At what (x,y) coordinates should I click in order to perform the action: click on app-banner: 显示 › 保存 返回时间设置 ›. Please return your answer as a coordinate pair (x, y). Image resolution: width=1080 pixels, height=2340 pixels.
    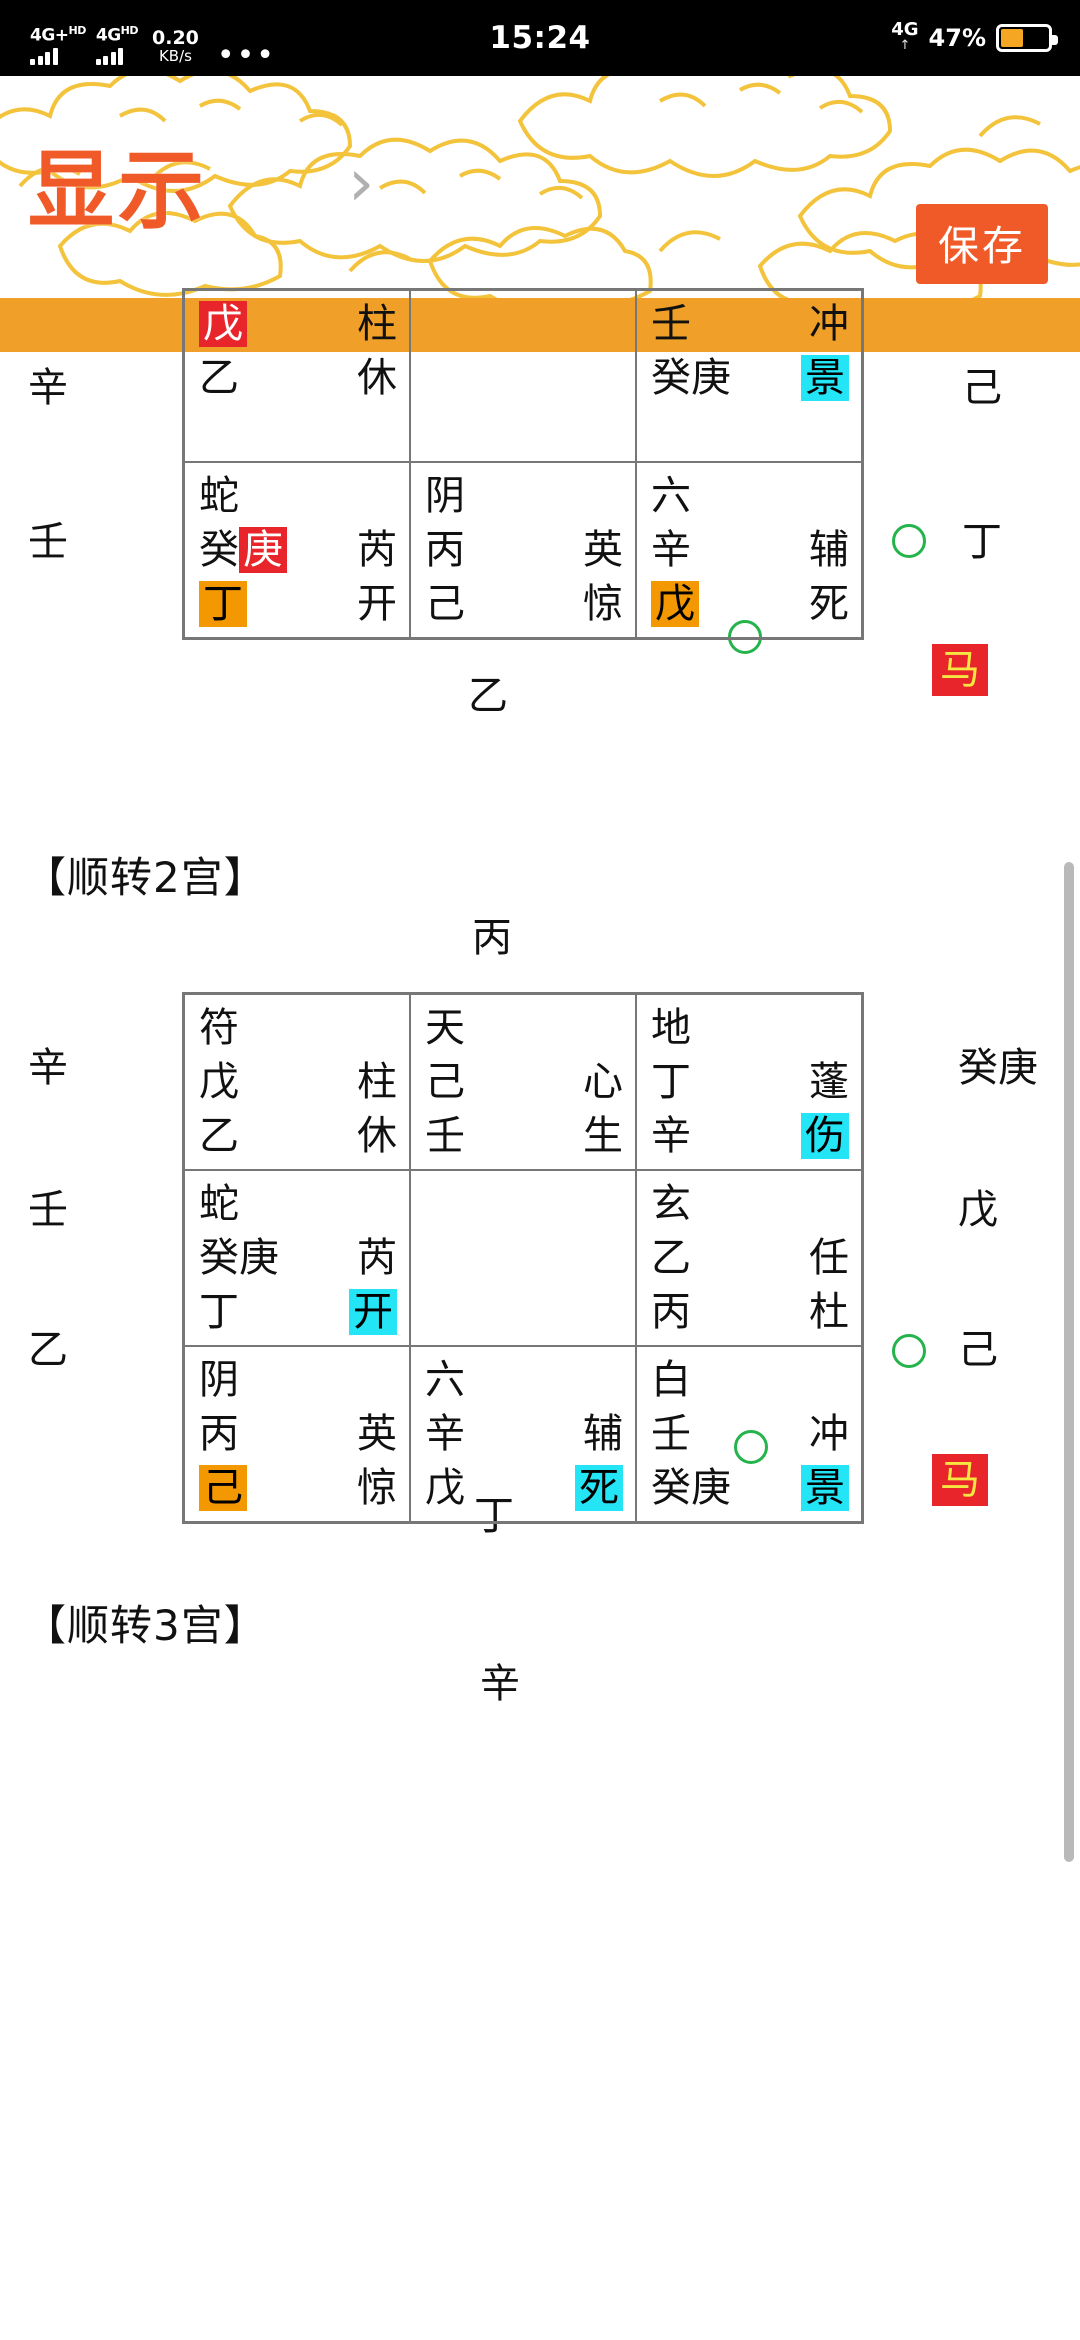
    Looking at the image, I should click on (540, 187).